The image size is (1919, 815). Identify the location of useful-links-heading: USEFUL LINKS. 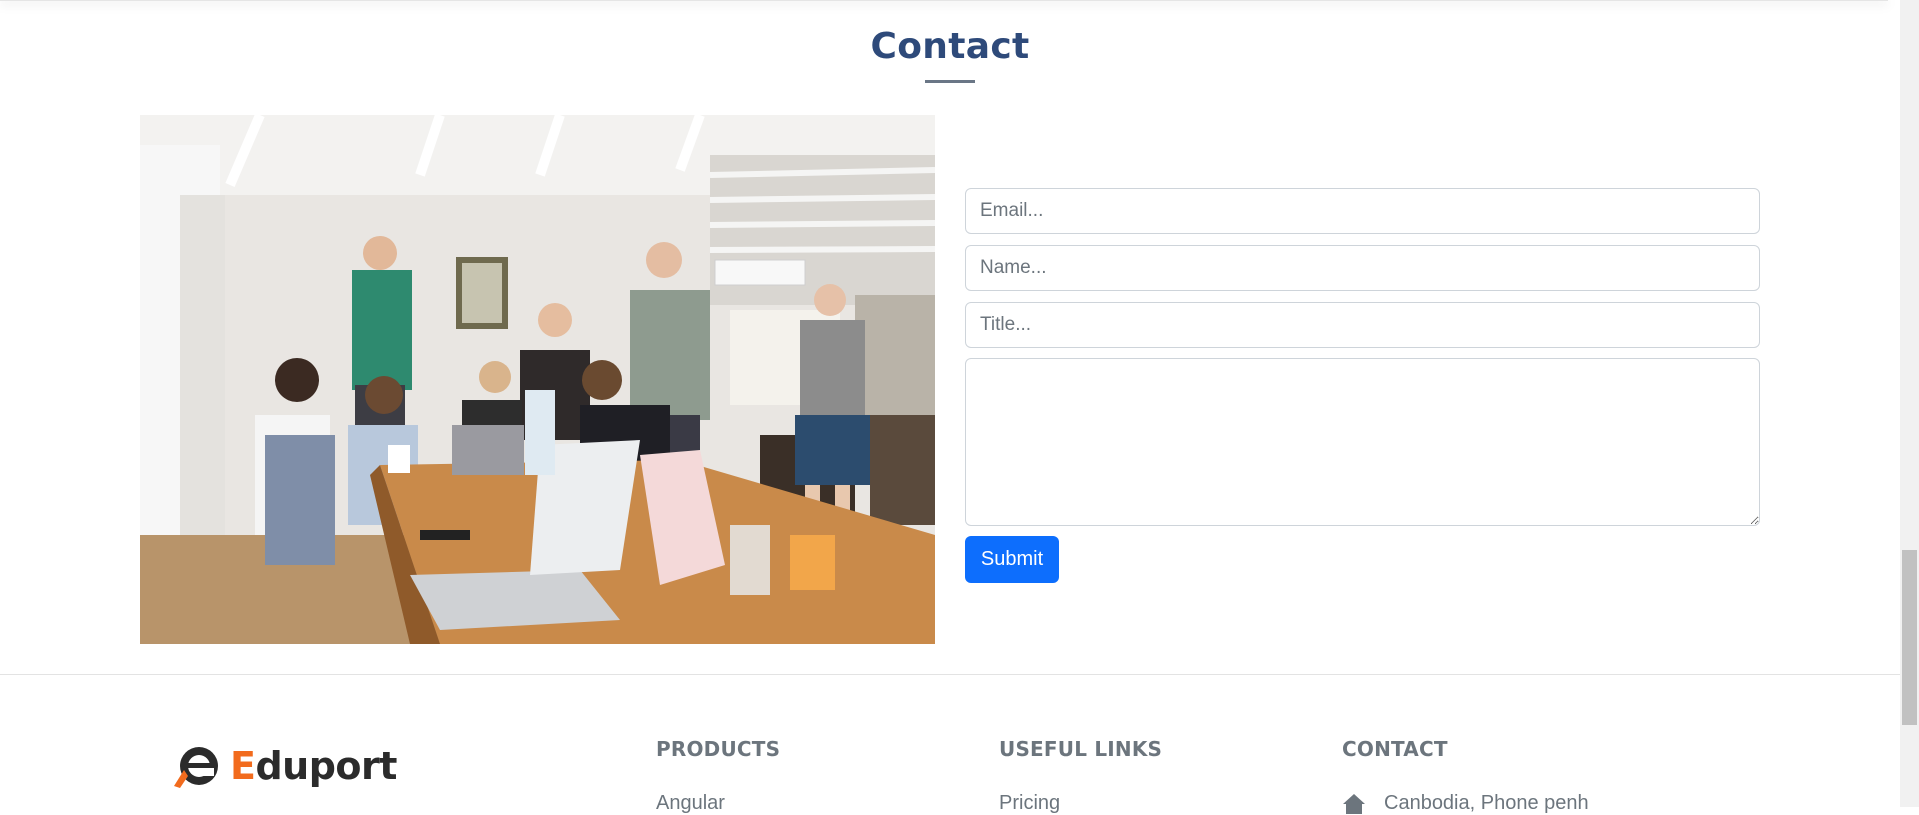
(1081, 749).